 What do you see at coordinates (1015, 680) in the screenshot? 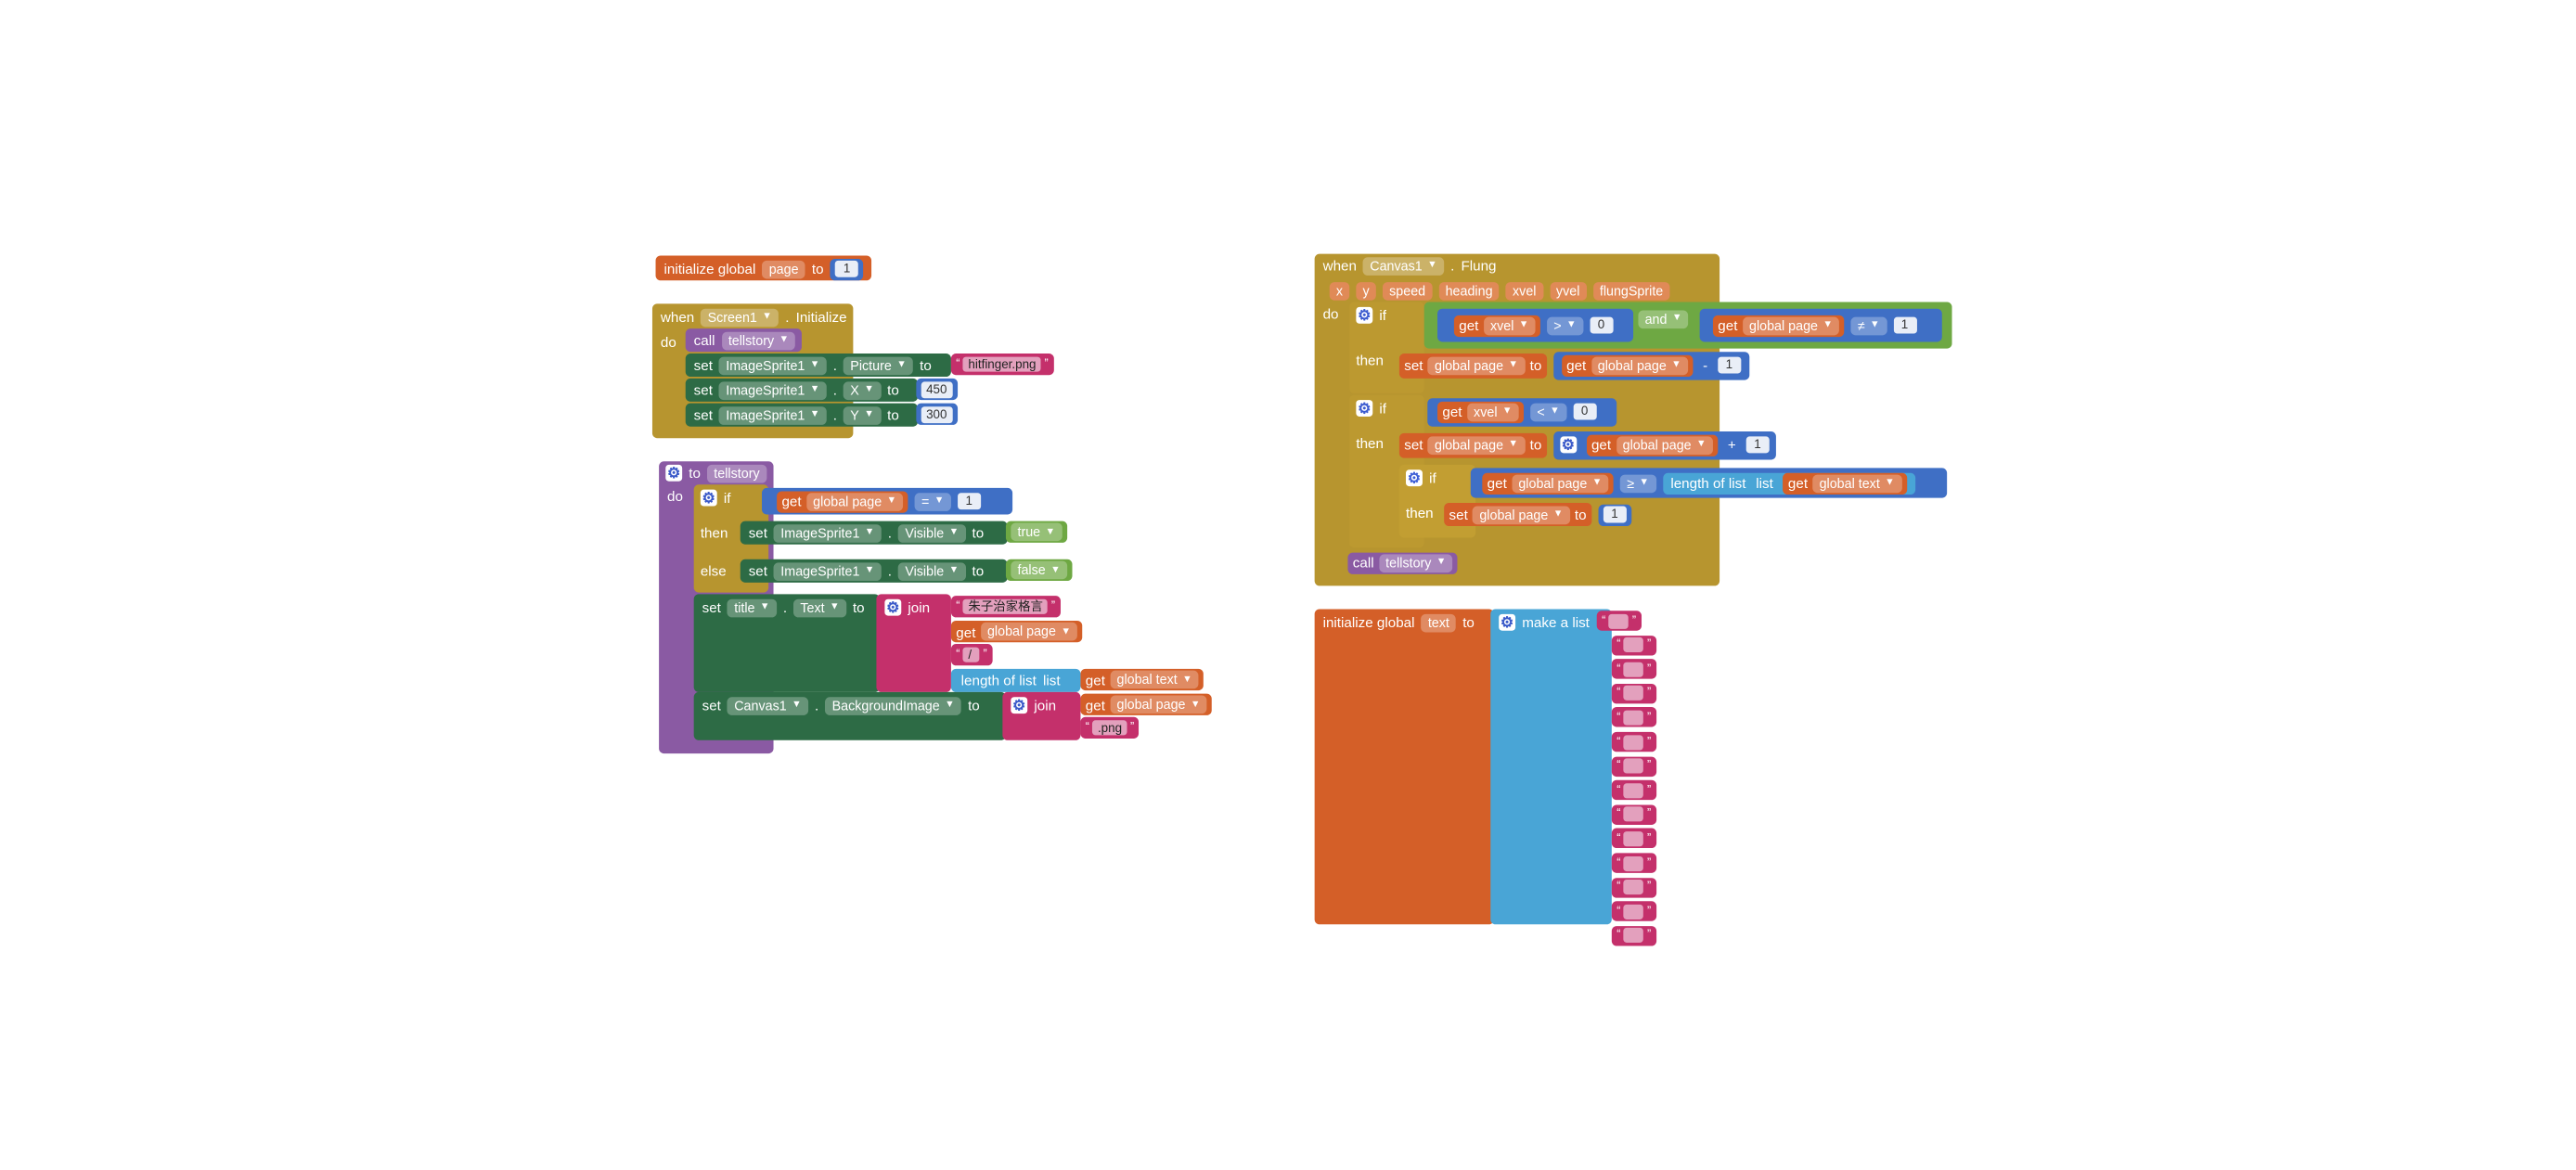
I see `length-of-list-block: length of list list` at bounding box center [1015, 680].